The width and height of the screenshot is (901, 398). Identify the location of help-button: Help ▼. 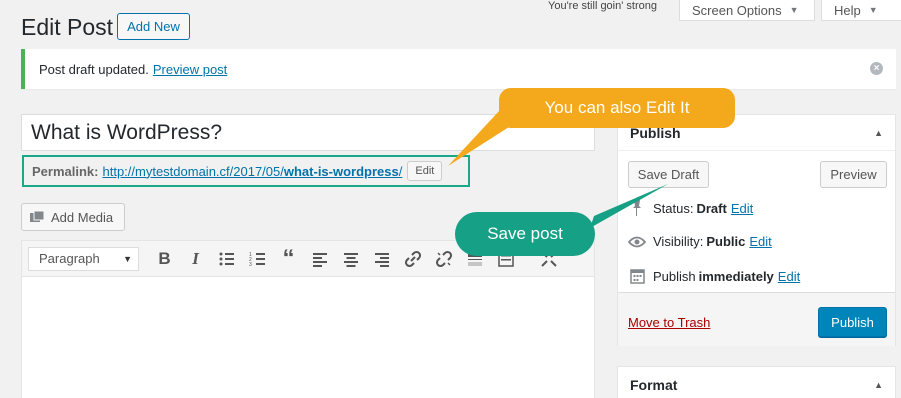
(861, 10).